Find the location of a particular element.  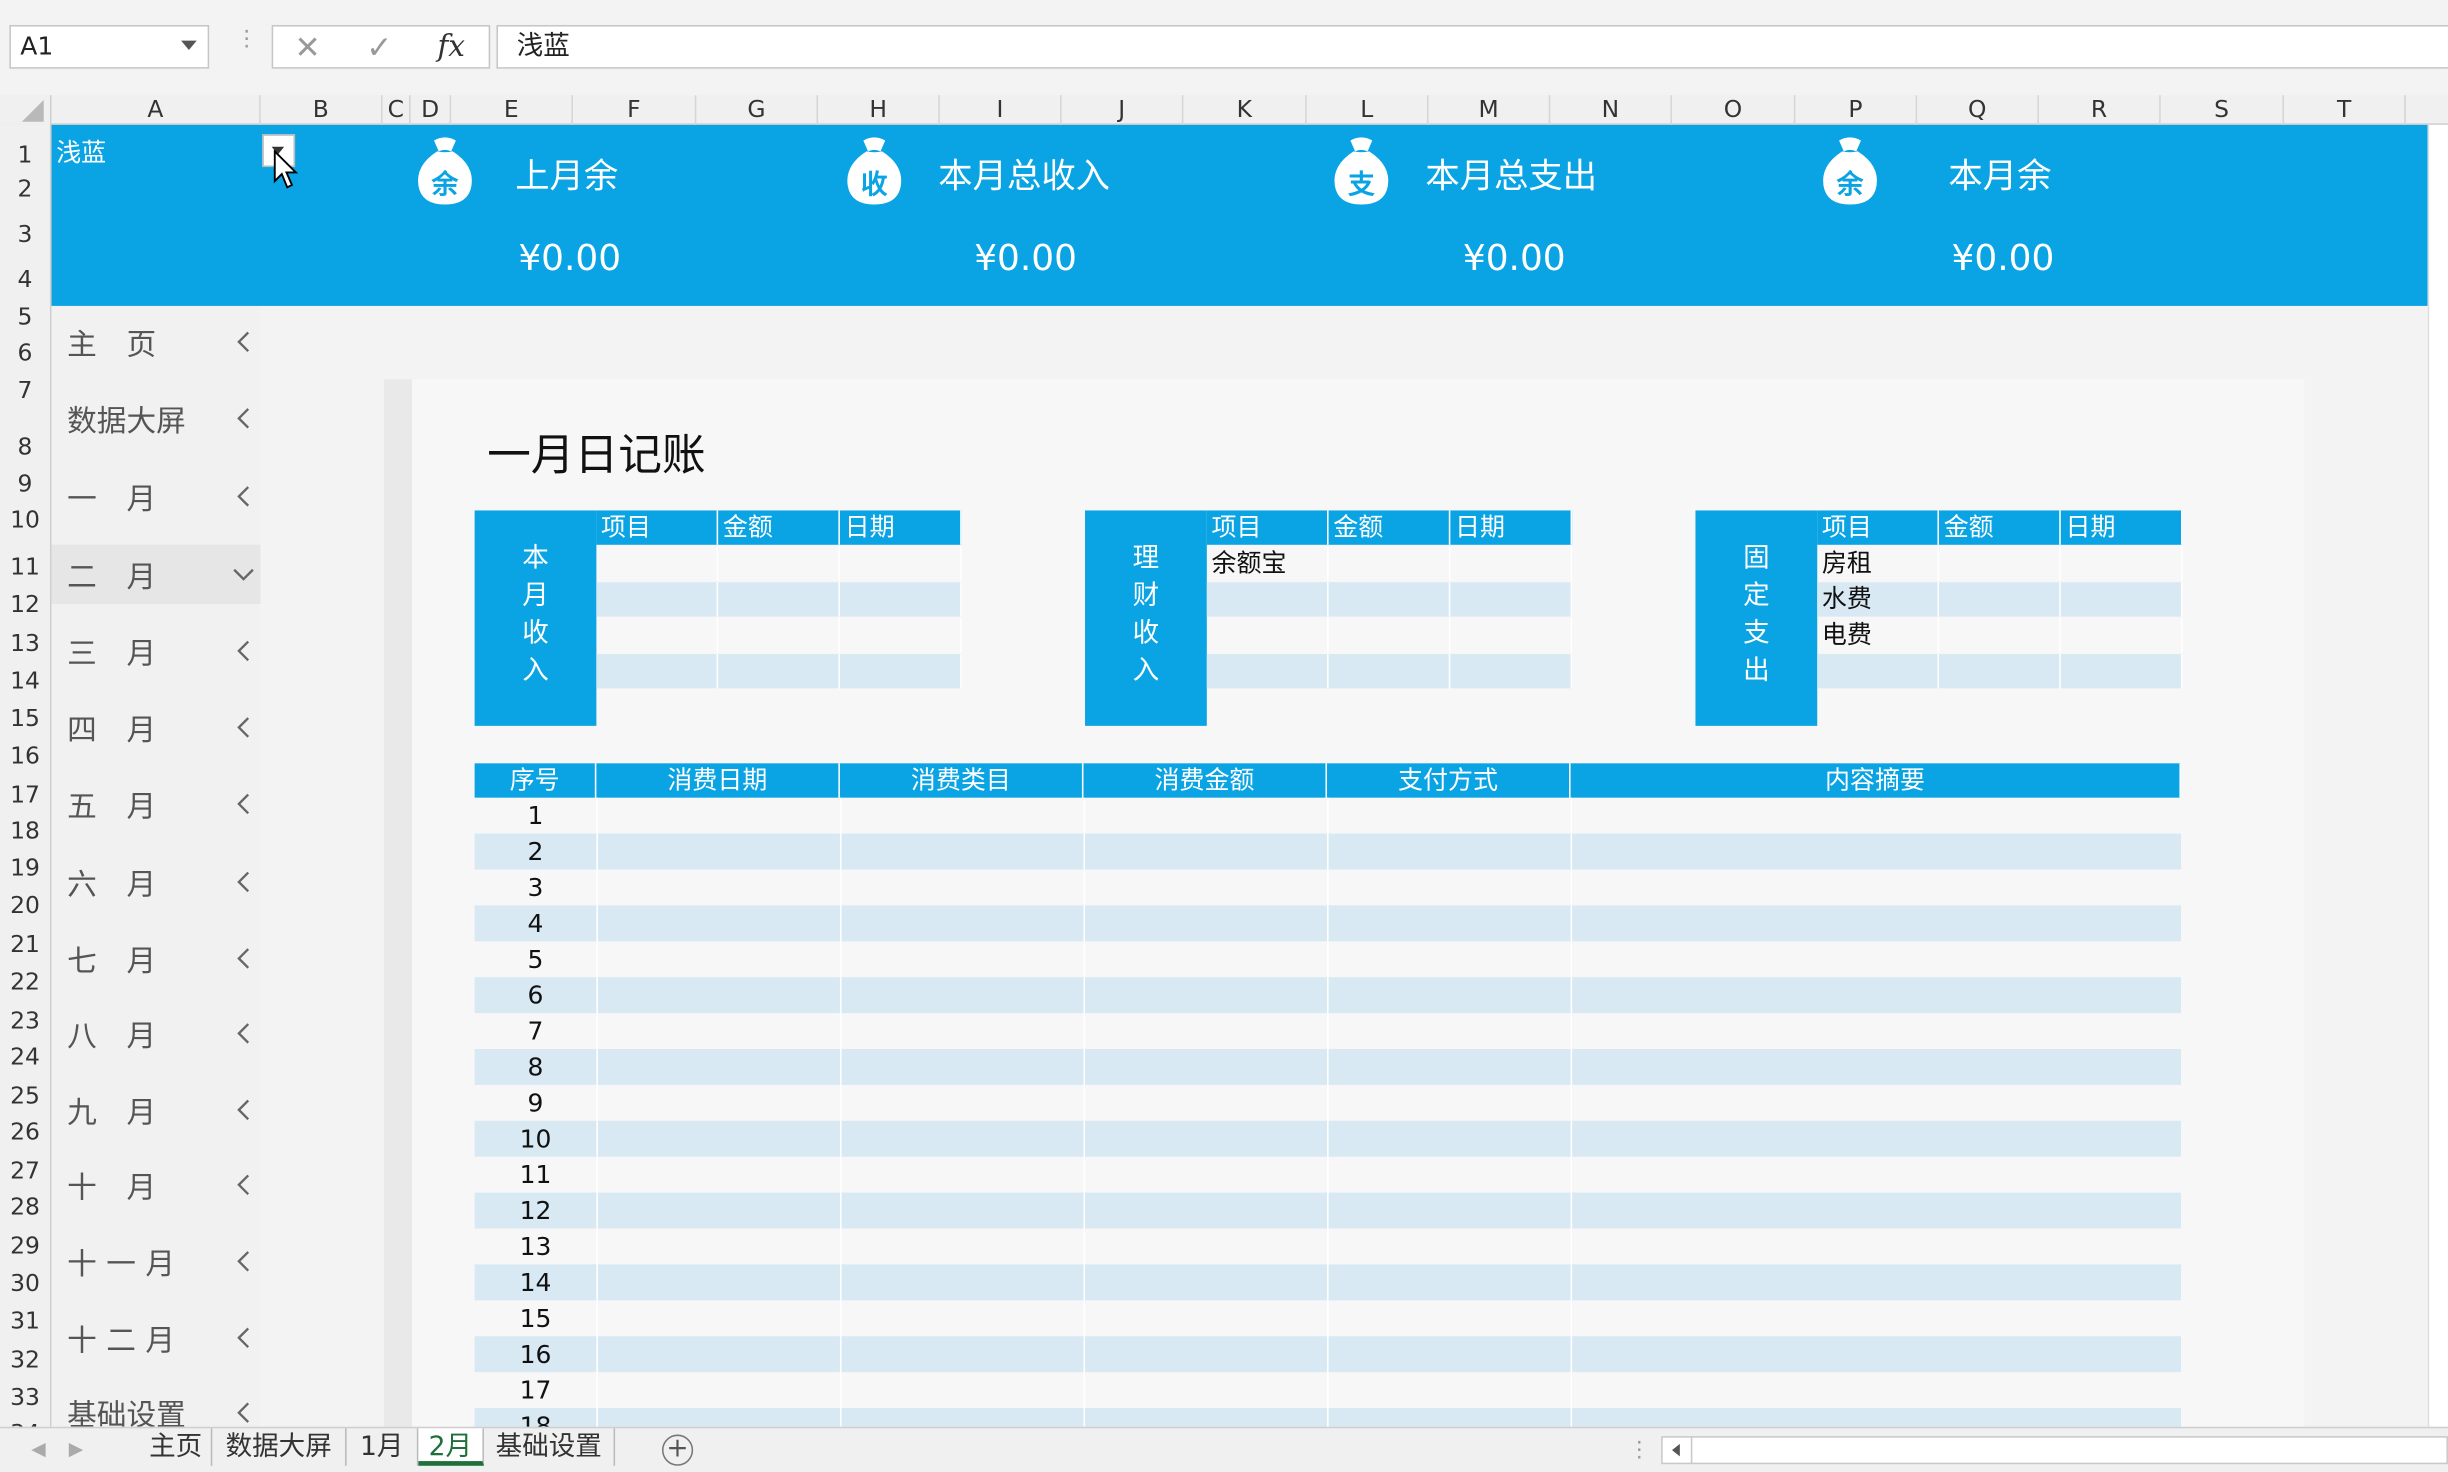

column-header-o: O is located at coordinates (1734, 110).